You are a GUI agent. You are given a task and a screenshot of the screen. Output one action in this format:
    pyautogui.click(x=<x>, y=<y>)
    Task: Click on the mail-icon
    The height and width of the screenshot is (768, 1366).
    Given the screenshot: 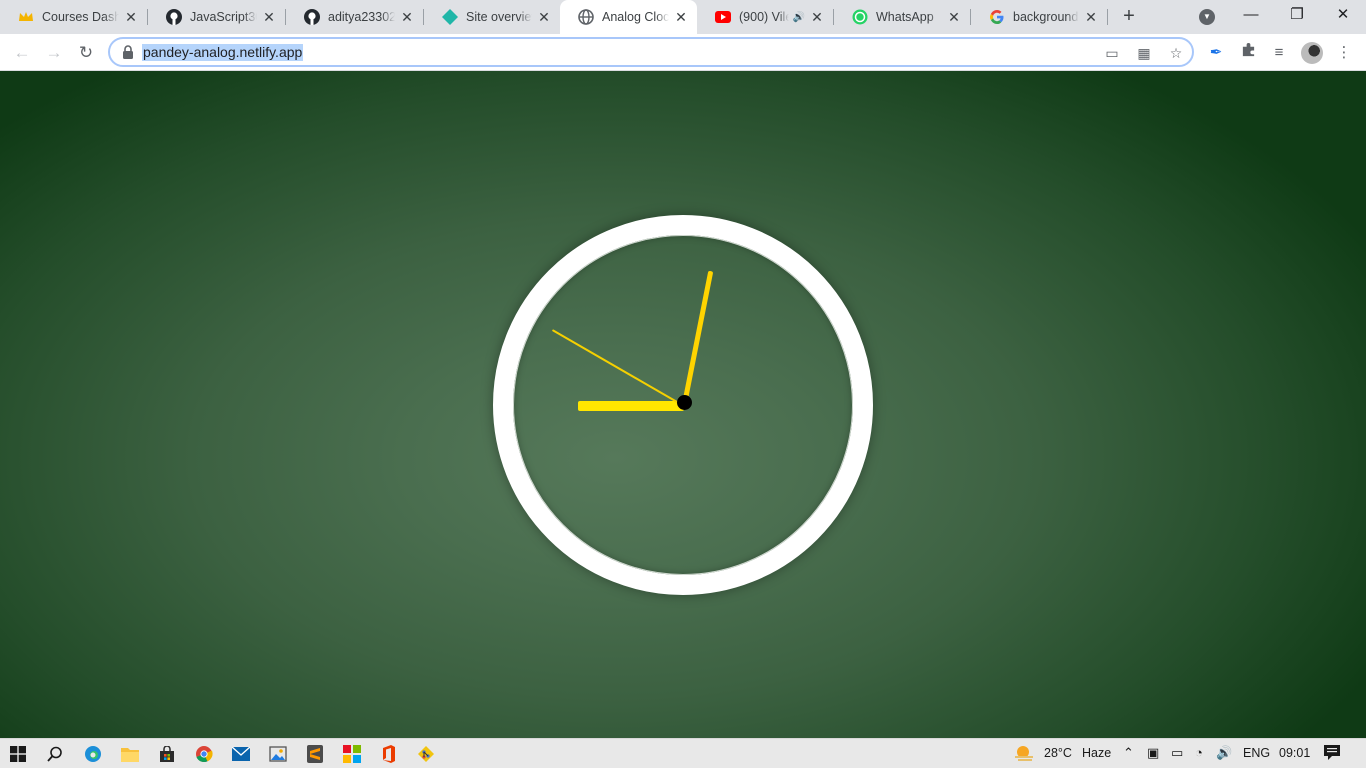 What is the action you would take?
    pyautogui.click(x=241, y=754)
    